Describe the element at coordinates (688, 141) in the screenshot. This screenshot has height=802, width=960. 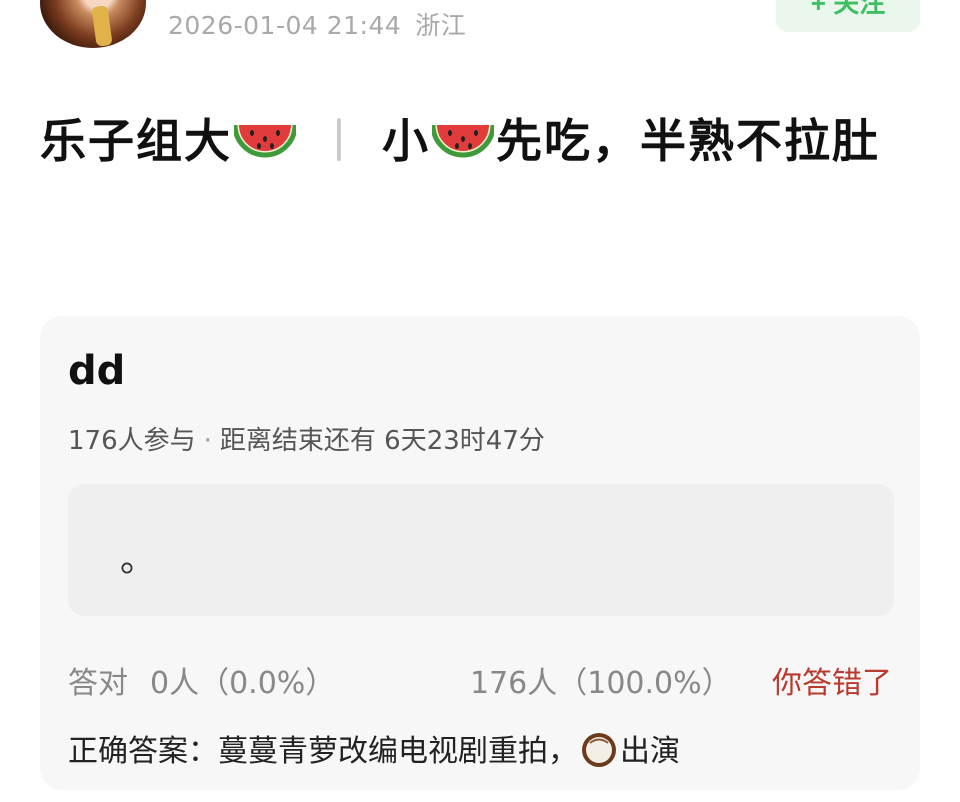
I see `title-part3: 先吃，半熟不拉肚` at that location.